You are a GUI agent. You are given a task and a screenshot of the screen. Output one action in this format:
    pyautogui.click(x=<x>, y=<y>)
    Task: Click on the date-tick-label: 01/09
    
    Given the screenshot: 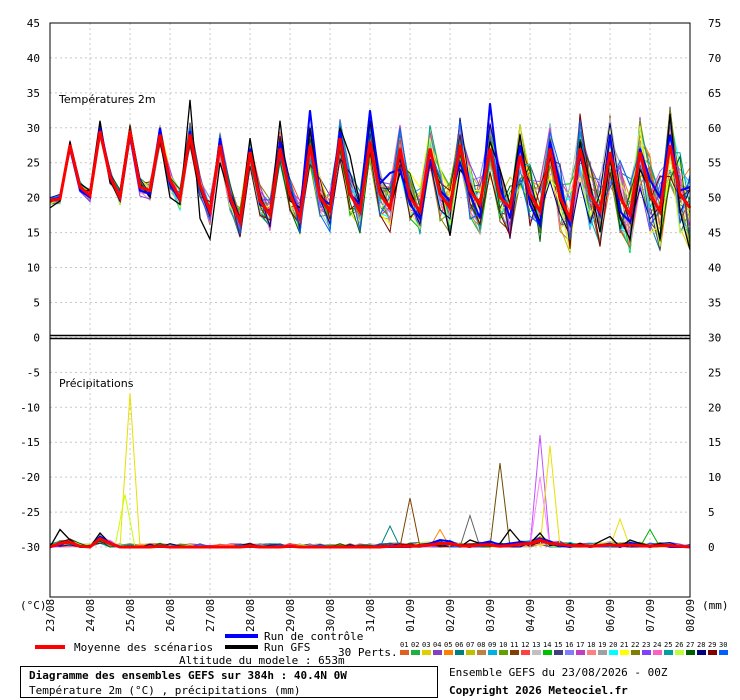 What is the action you would take?
    pyautogui.click(x=410, y=615)
    